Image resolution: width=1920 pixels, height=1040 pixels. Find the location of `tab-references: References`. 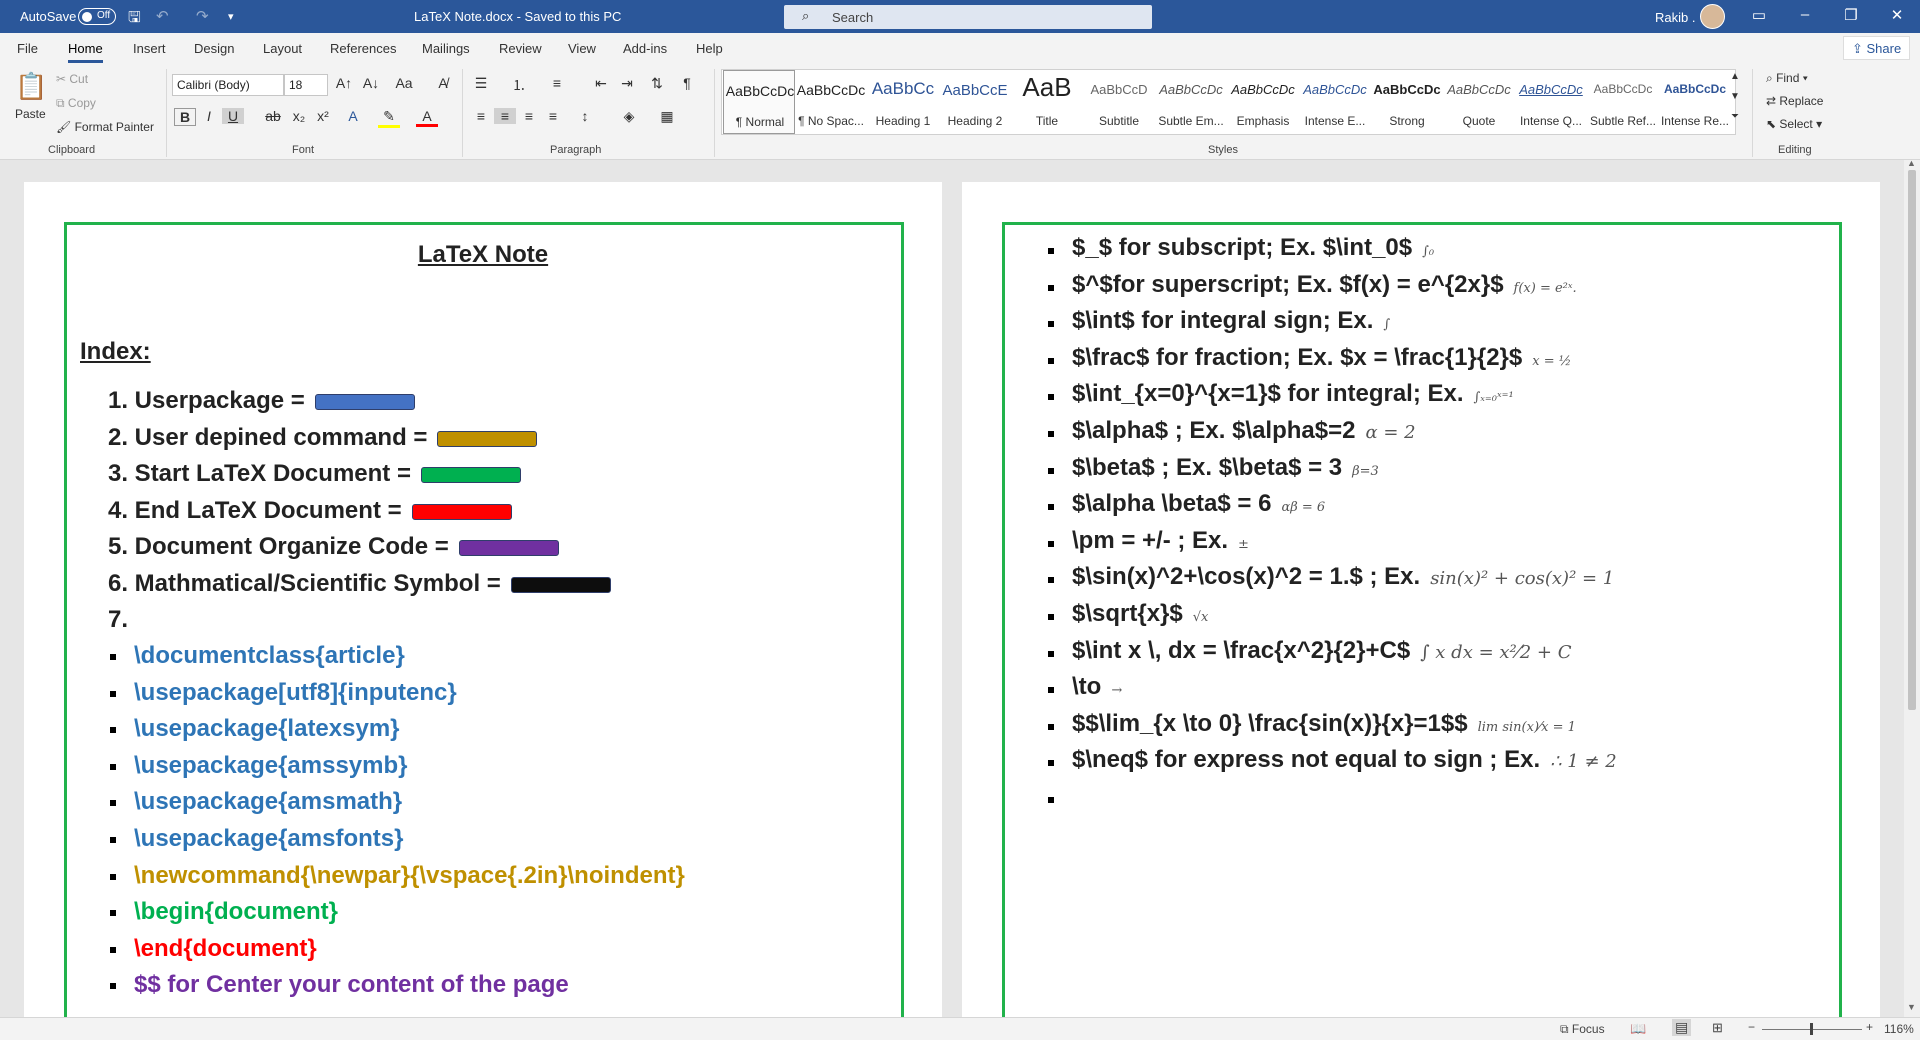

tab-references: References is located at coordinates (363, 48).